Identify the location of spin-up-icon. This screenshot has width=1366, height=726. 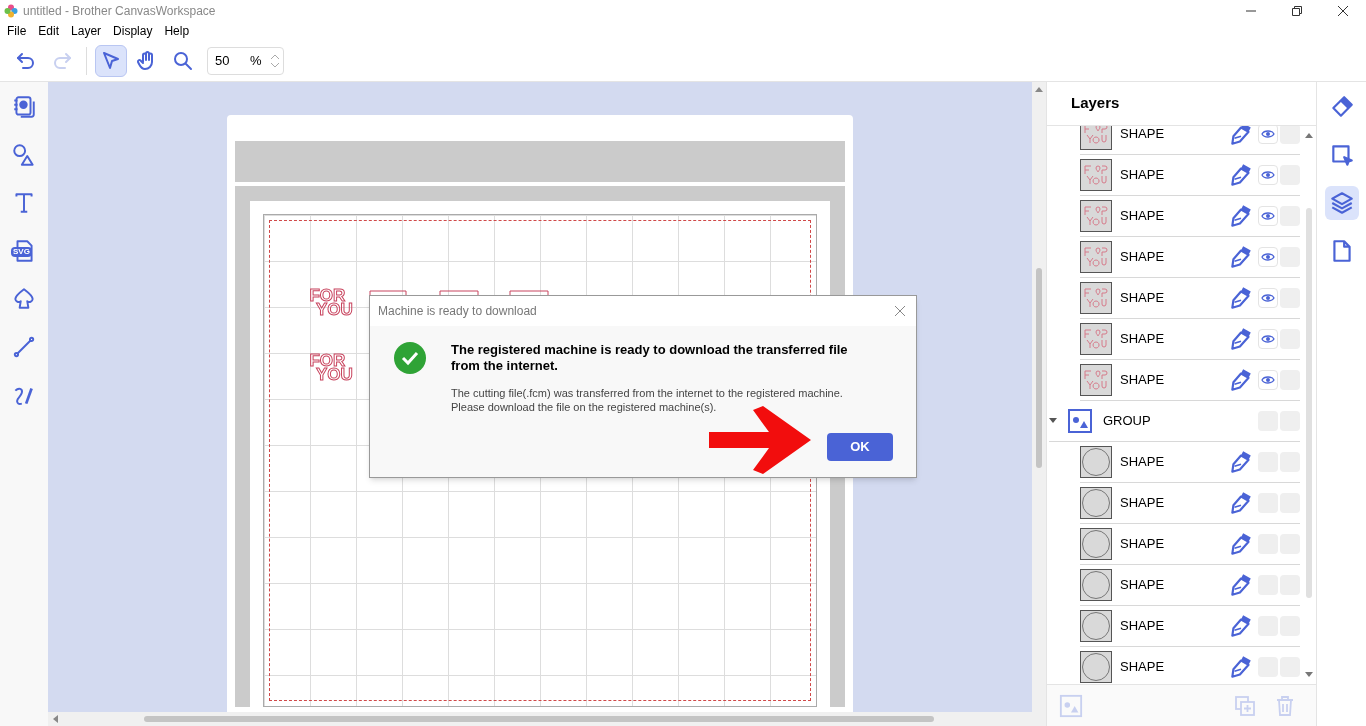
(275, 56).